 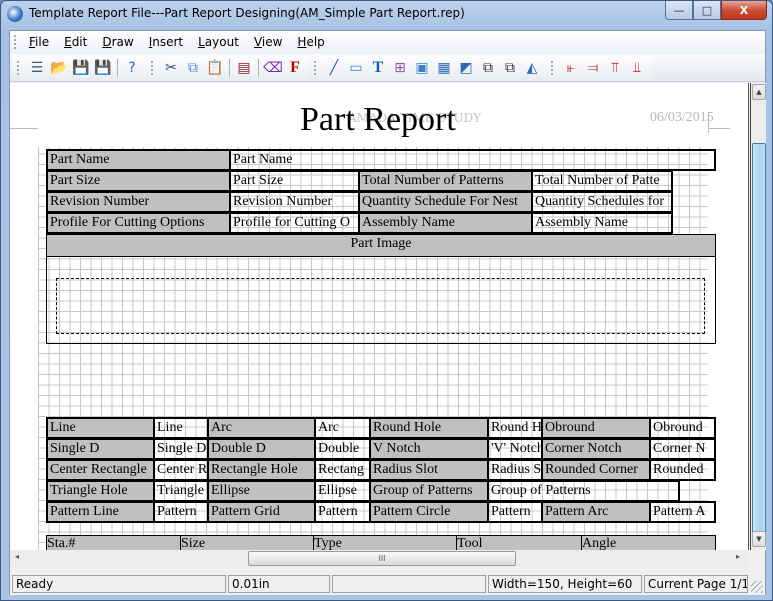 What do you see at coordinates (472, 160) in the screenshot?
I see `field-value: Part Name` at bounding box center [472, 160].